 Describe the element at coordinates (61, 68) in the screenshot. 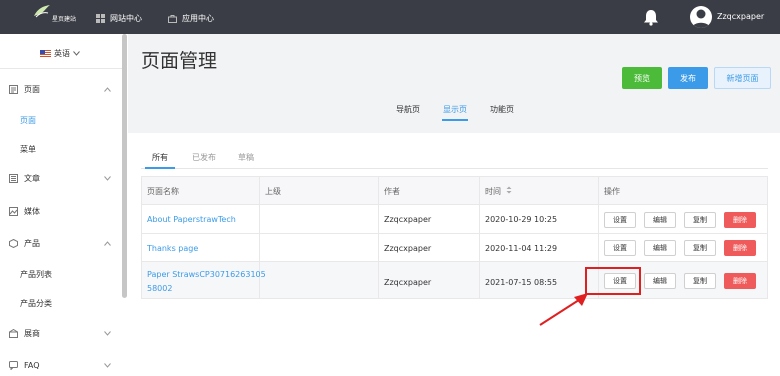

I see `sidebar-divider` at that location.